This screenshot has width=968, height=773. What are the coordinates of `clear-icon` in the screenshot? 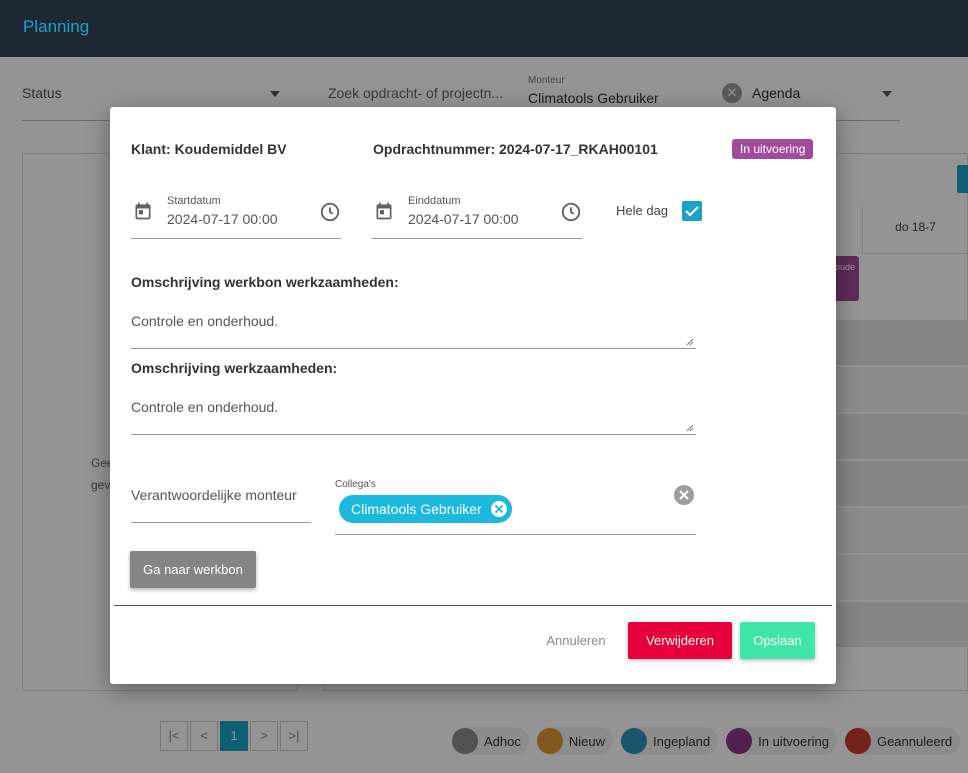 It's located at (684, 495).